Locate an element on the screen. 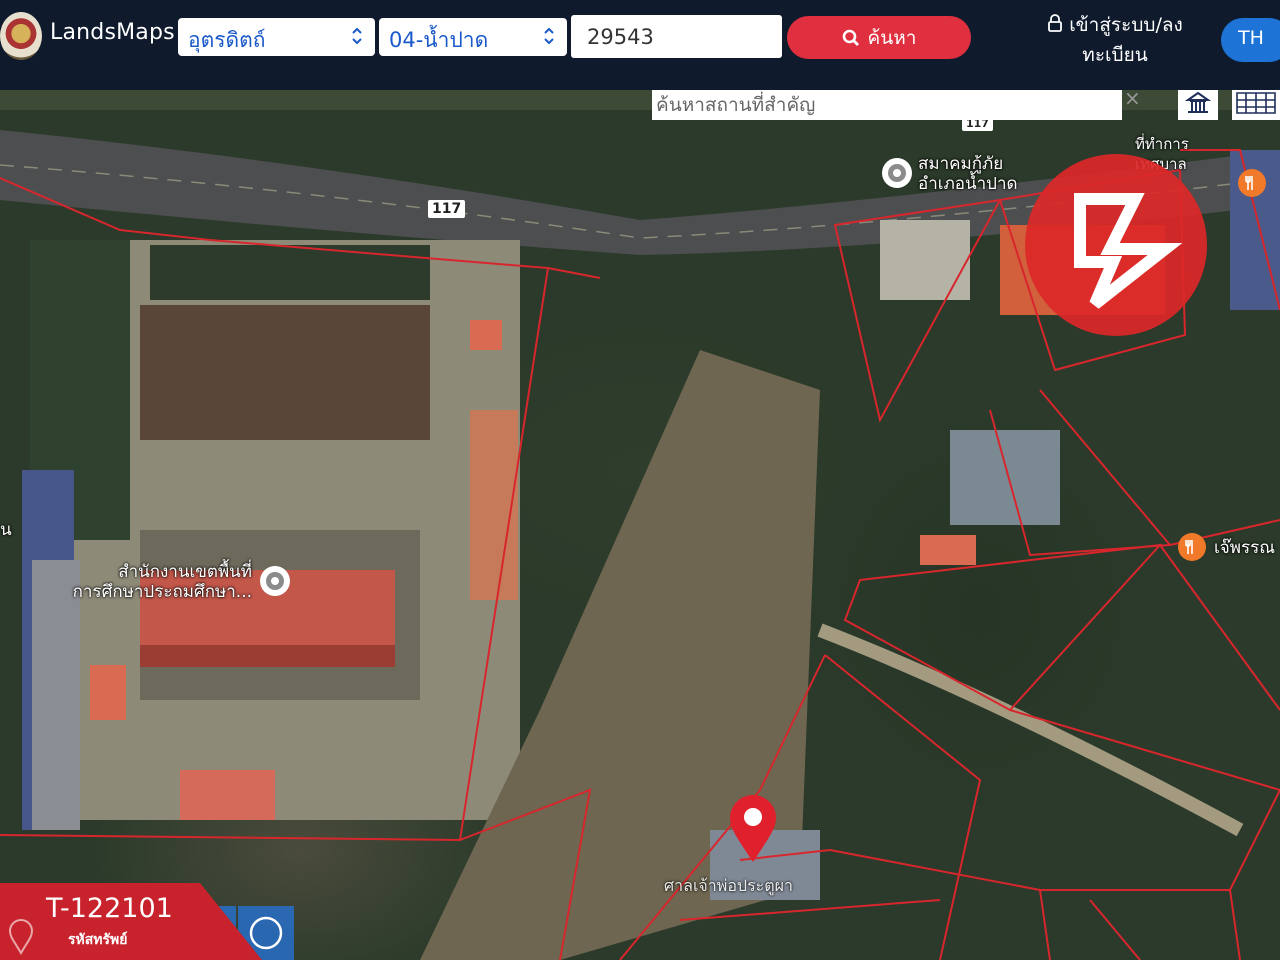 Image resolution: width=1280 pixels, height=960 pixels. place-label-rescue: สมาคมกู้ภัย อำเภอน้ำปาด is located at coordinates (968, 174).